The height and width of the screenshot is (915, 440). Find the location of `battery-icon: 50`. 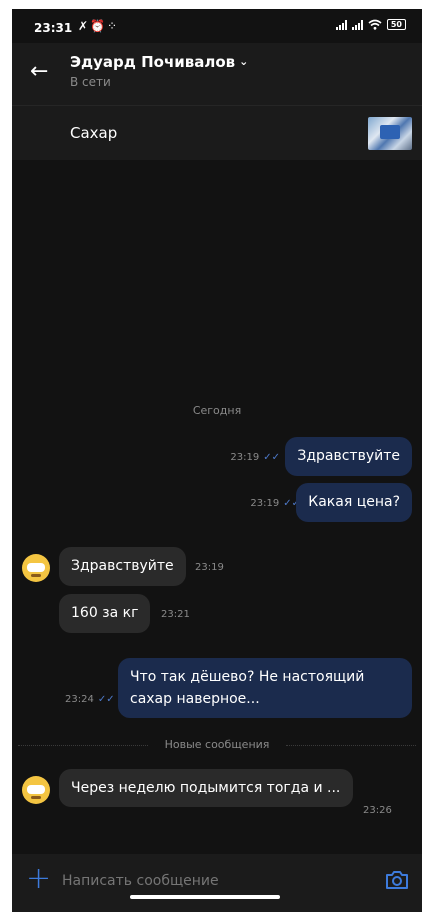

battery-icon: 50 is located at coordinates (396, 24).